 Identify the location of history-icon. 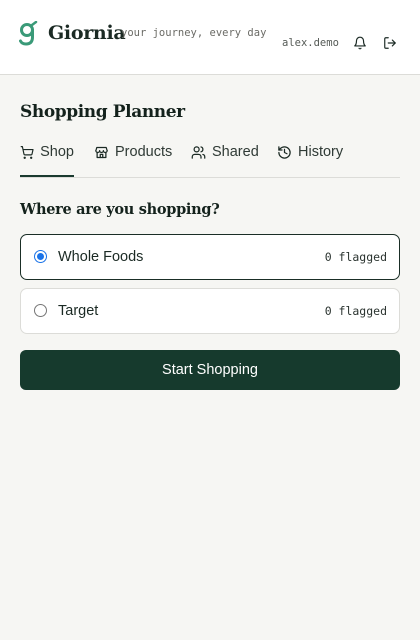
(284, 152).